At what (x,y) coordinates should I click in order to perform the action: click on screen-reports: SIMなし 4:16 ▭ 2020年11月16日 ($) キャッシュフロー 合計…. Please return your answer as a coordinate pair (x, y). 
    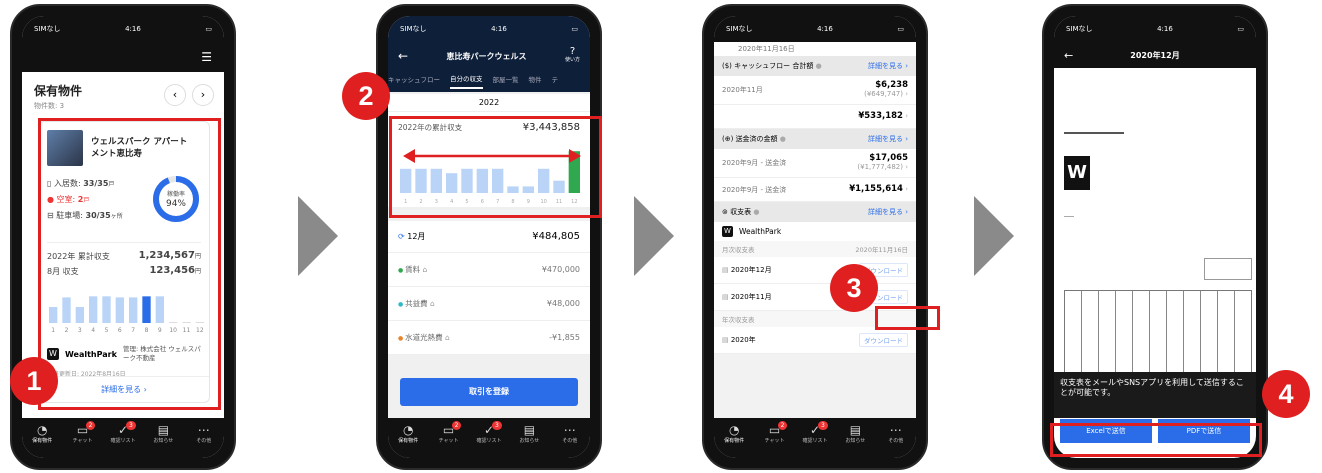
    Looking at the image, I should click on (815, 237).